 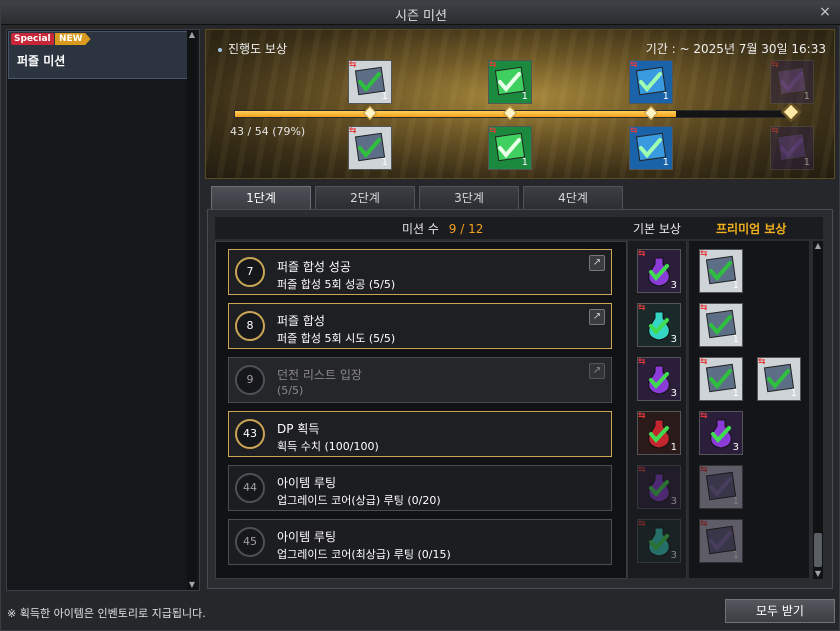 What do you see at coordinates (314, 267) in the screenshot?
I see `mission-title: 퍼즐 합성 성공` at bounding box center [314, 267].